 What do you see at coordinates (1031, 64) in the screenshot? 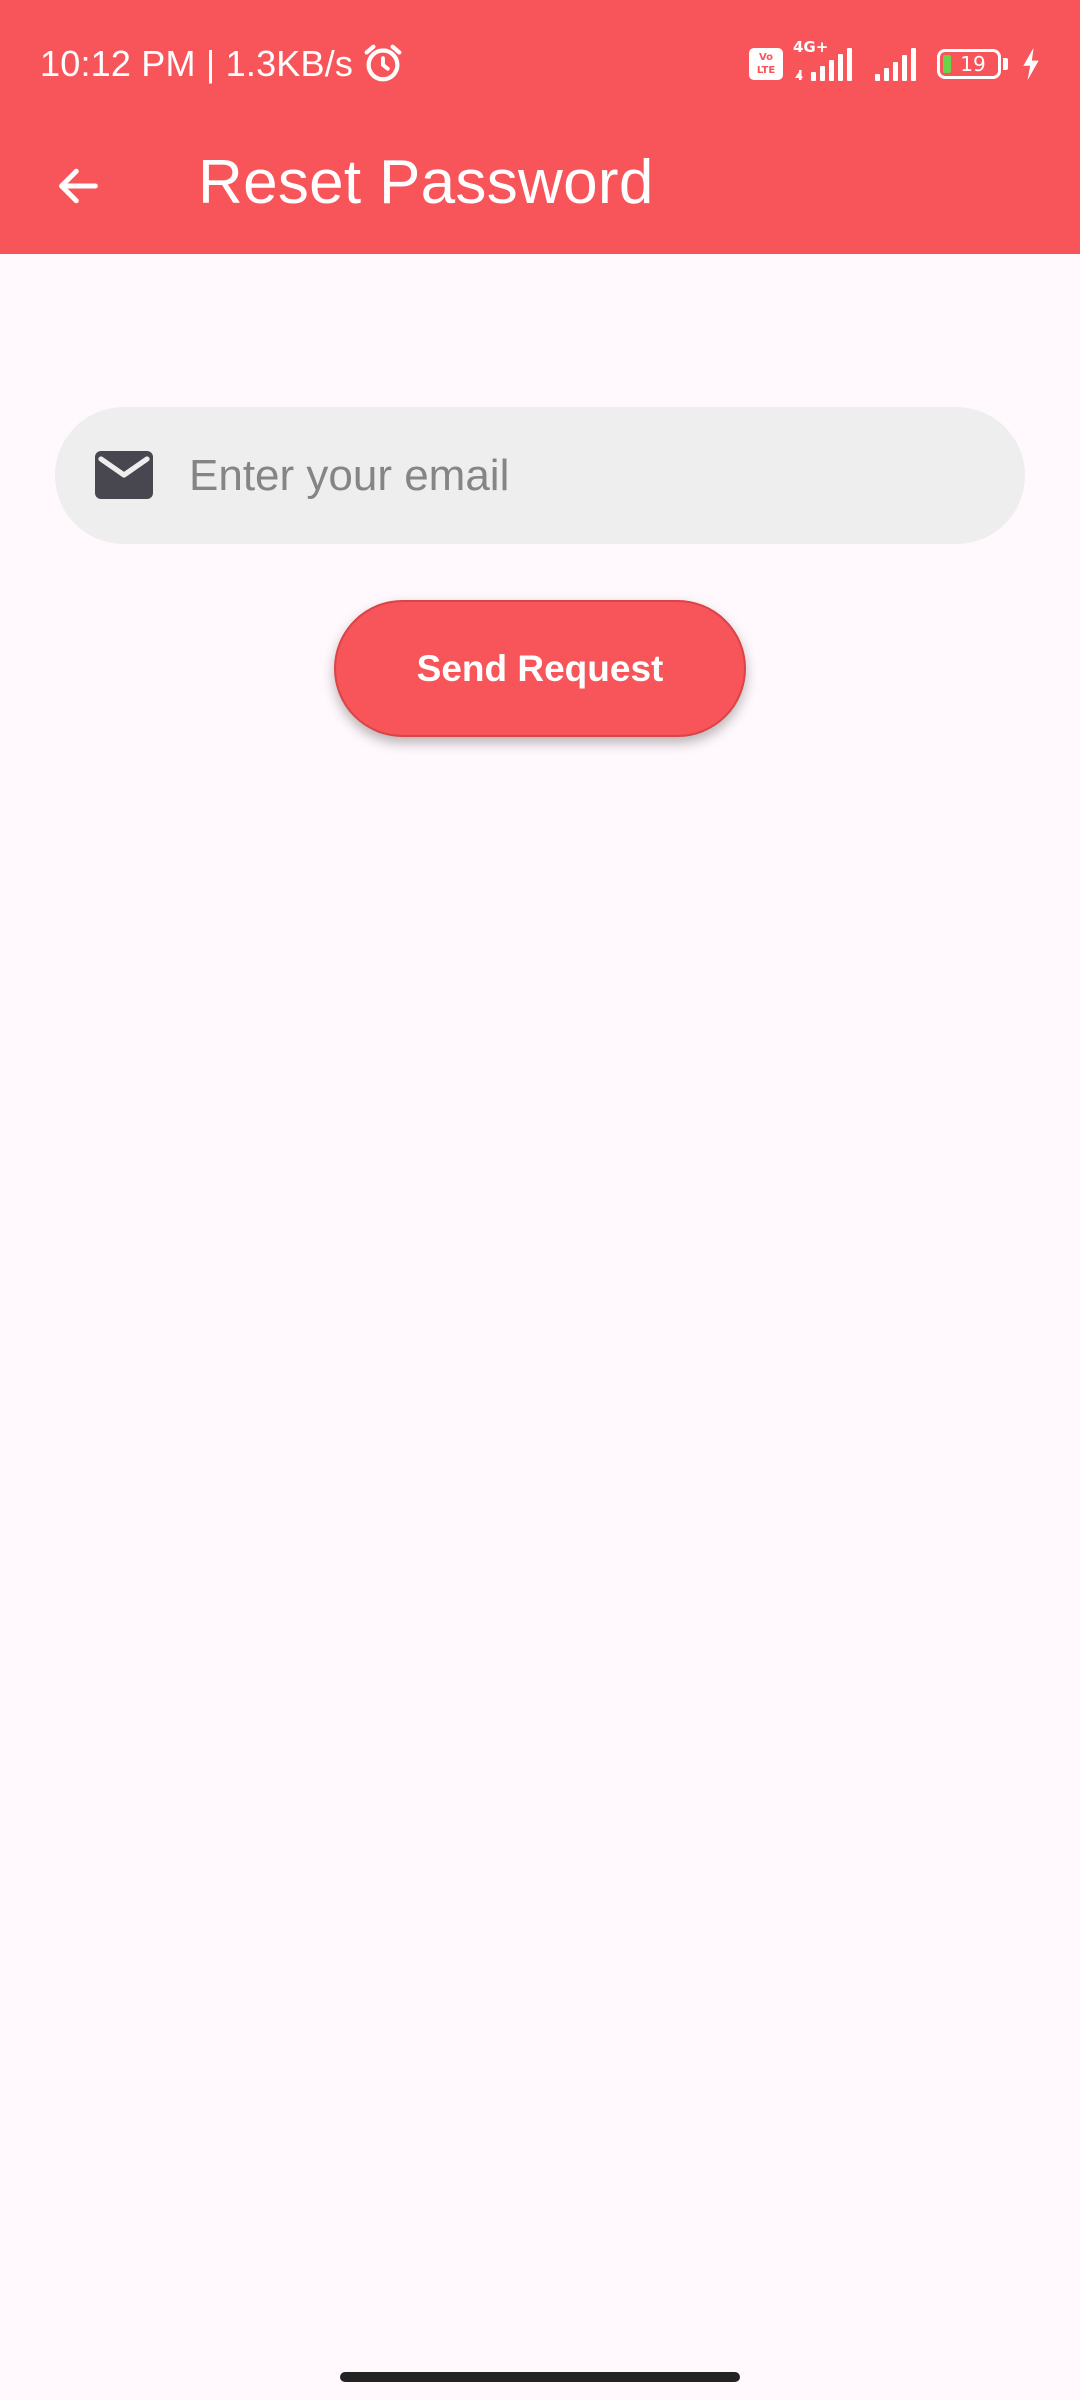
I see `charging-icon` at bounding box center [1031, 64].